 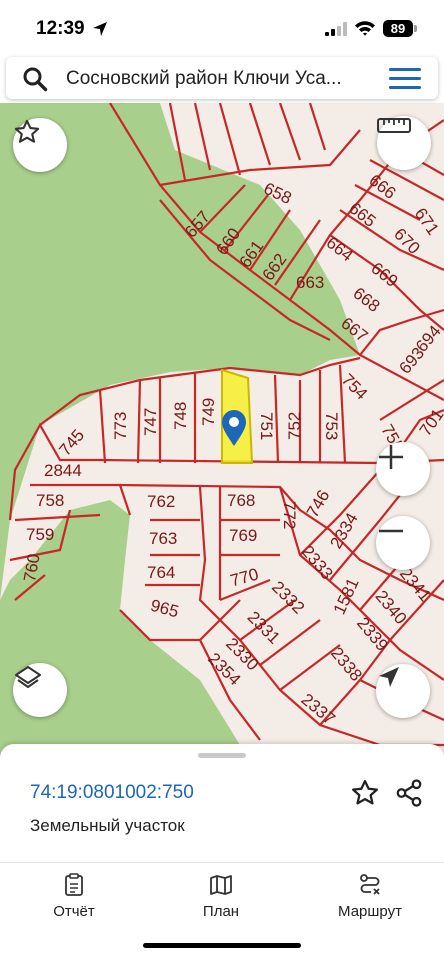 What do you see at coordinates (404, 143) in the screenshot?
I see `ruler-button` at bounding box center [404, 143].